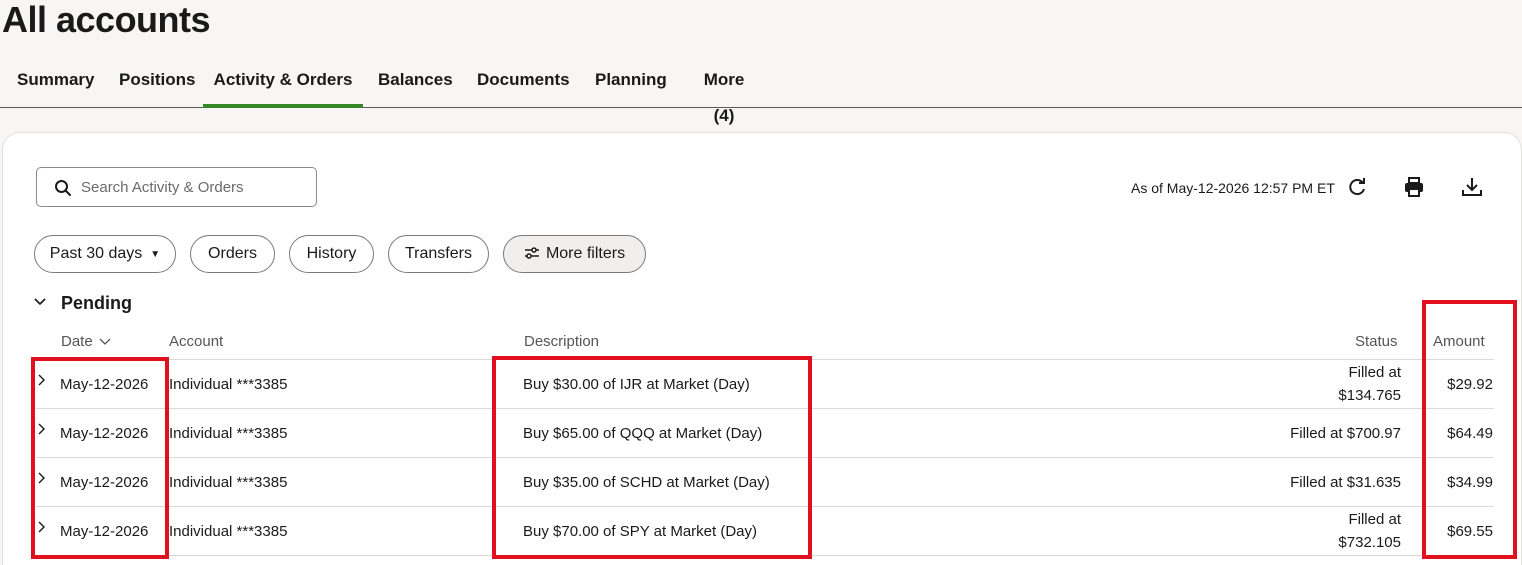  I want to click on tab-activity-orders: Activity & Orders, so click(283, 85).